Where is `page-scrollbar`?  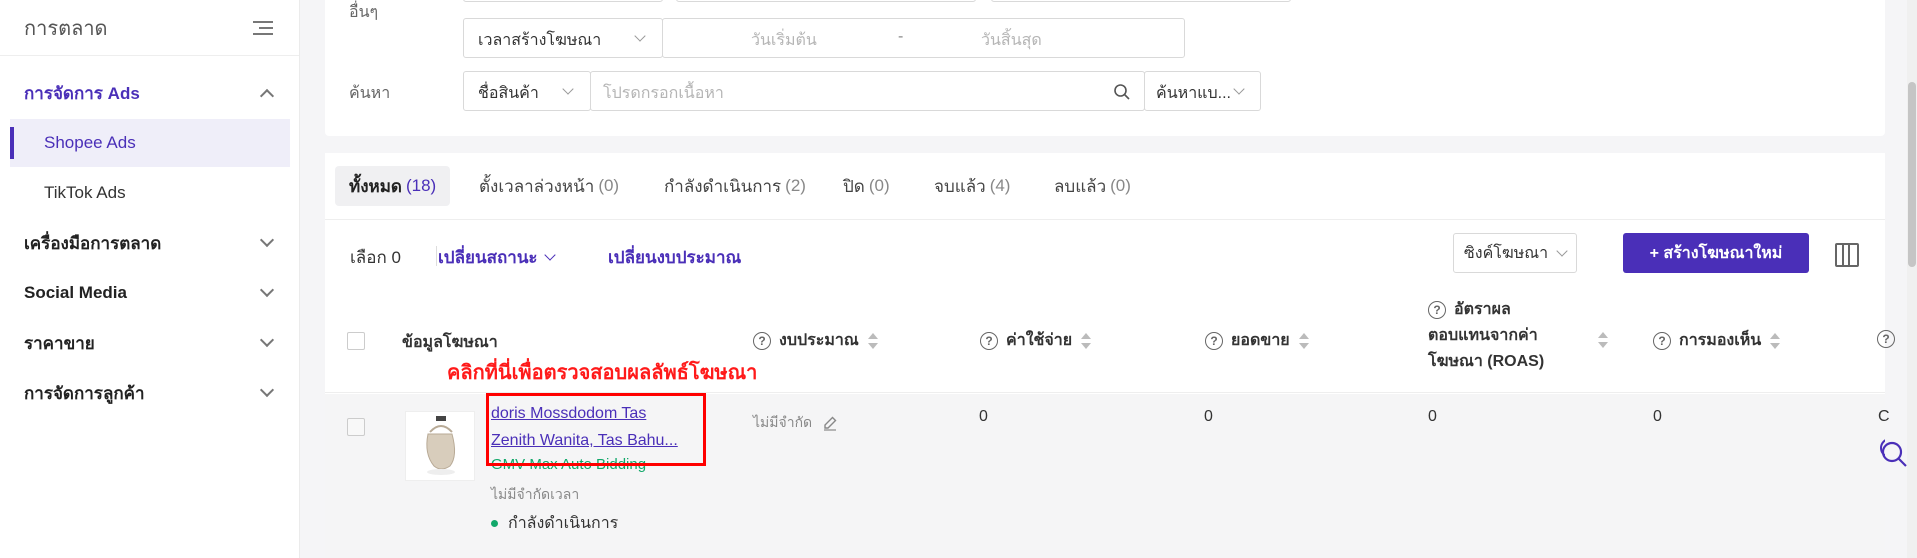
page-scrollbar is located at coordinates (1912, 279).